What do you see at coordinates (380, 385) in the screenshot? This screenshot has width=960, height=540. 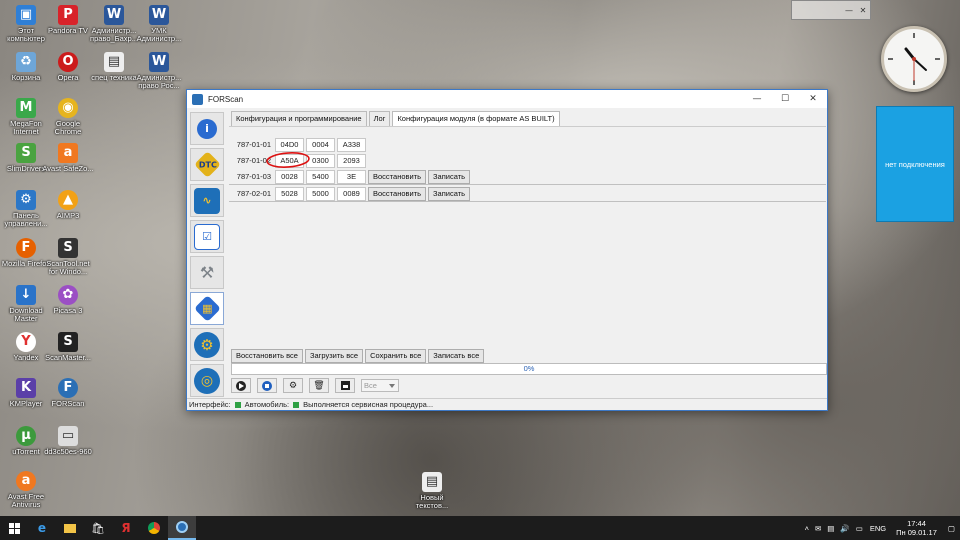 I see `filter-select: Все` at bounding box center [380, 385].